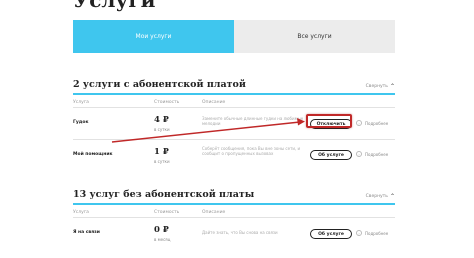 This screenshot has height=258, width=474. Describe the element at coordinates (329, 121) in the screenshot. I see `annotation-highlight-box` at that location.